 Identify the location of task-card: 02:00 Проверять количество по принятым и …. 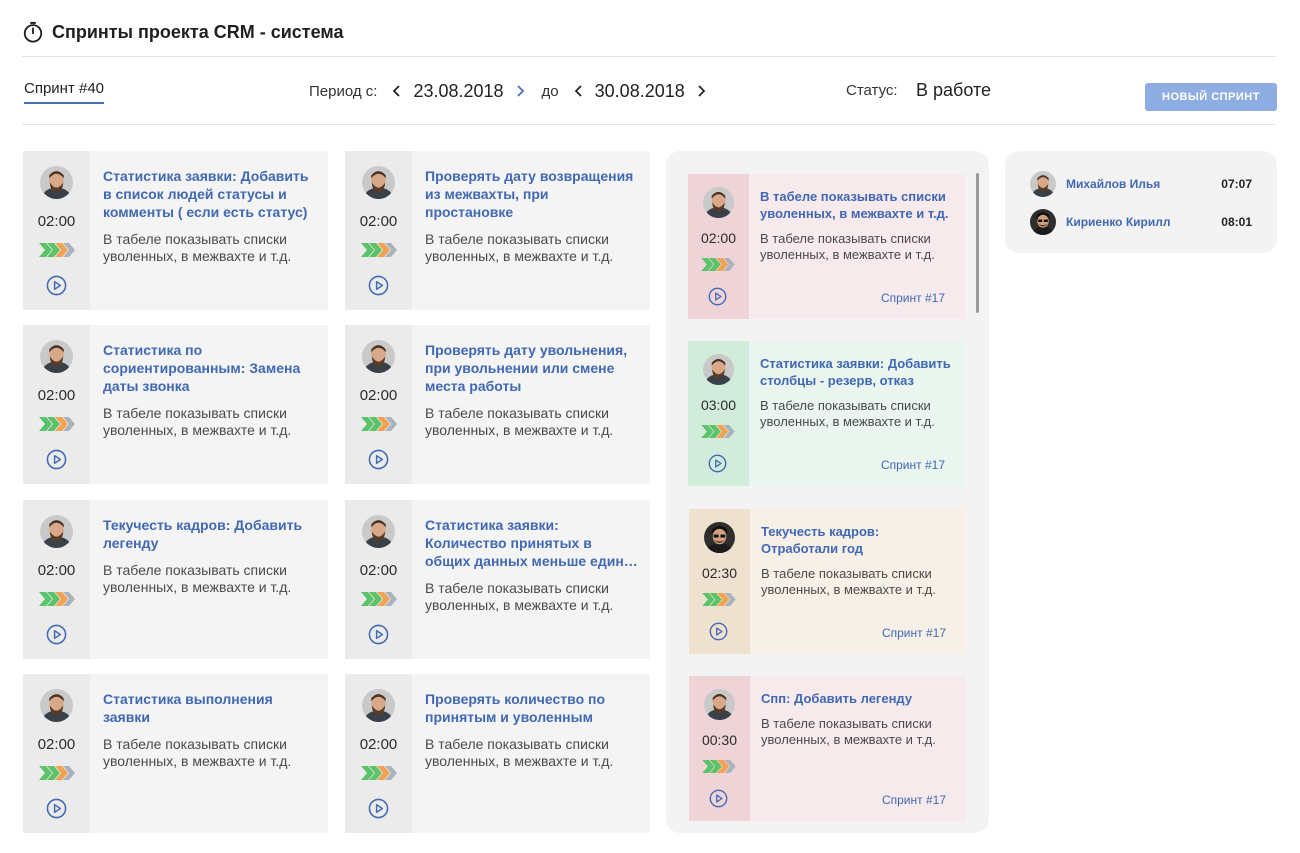
(497, 753).